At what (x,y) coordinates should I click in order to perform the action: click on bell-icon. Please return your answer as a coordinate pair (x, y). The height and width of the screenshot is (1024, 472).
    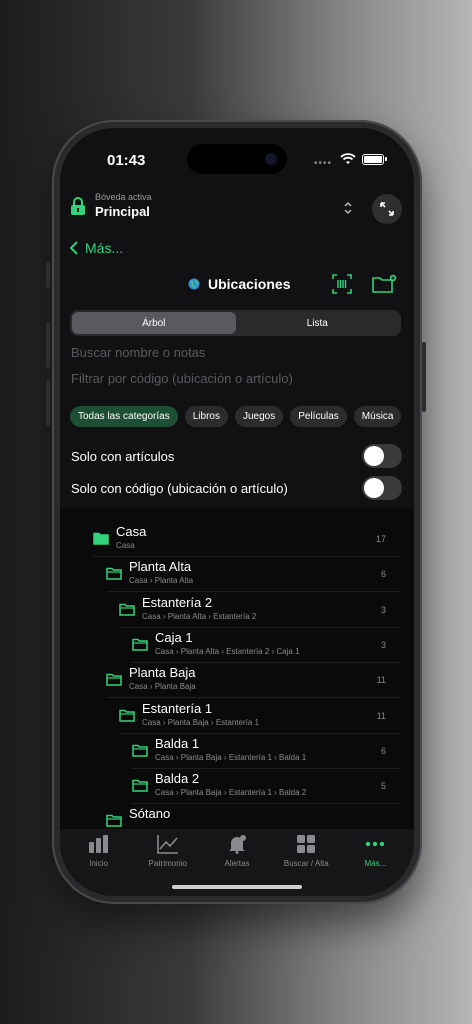
    Looking at the image, I should click on (237, 844).